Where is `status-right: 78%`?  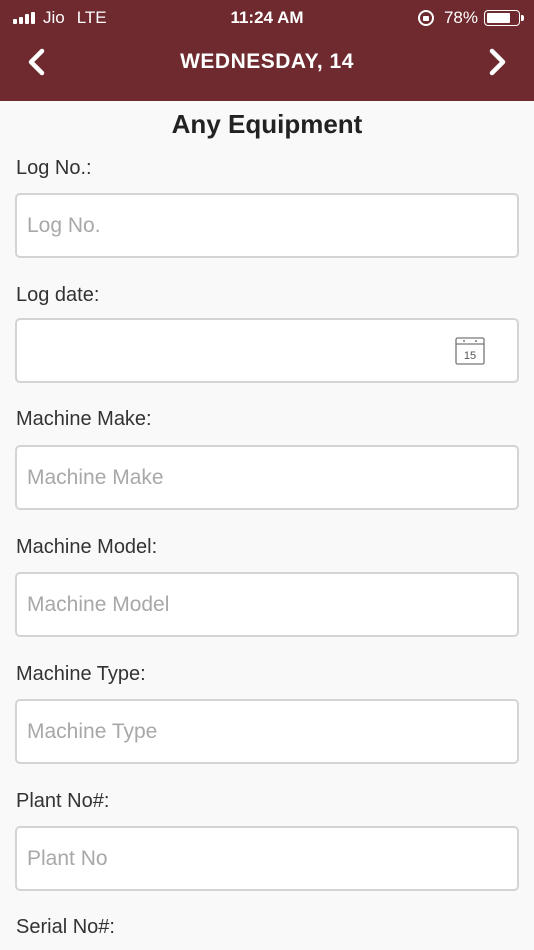 status-right: 78% is located at coordinates (470, 18).